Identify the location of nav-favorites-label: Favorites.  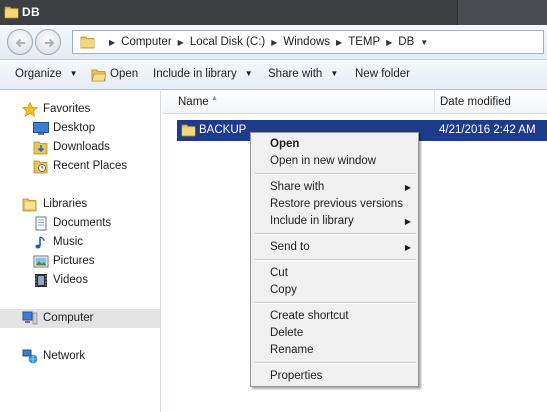
(67, 109).